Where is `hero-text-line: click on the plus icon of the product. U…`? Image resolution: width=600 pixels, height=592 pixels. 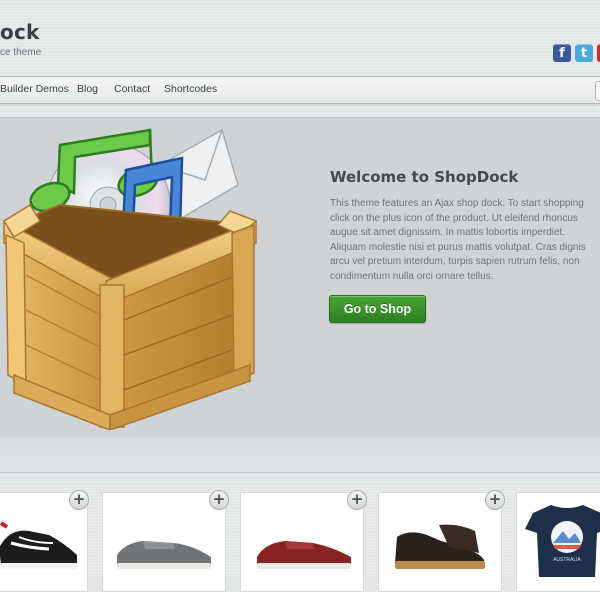 hero-text-line: click on the plus icon of the product. U… is located at coordinates (454, 218).